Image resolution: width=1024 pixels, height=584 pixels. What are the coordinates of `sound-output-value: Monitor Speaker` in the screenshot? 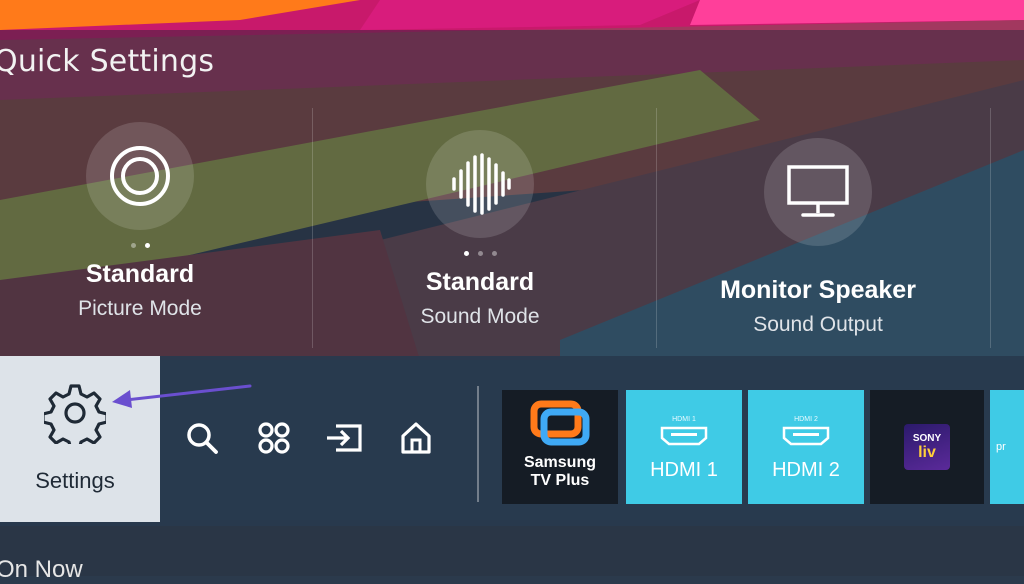 It's located at (818, 290).